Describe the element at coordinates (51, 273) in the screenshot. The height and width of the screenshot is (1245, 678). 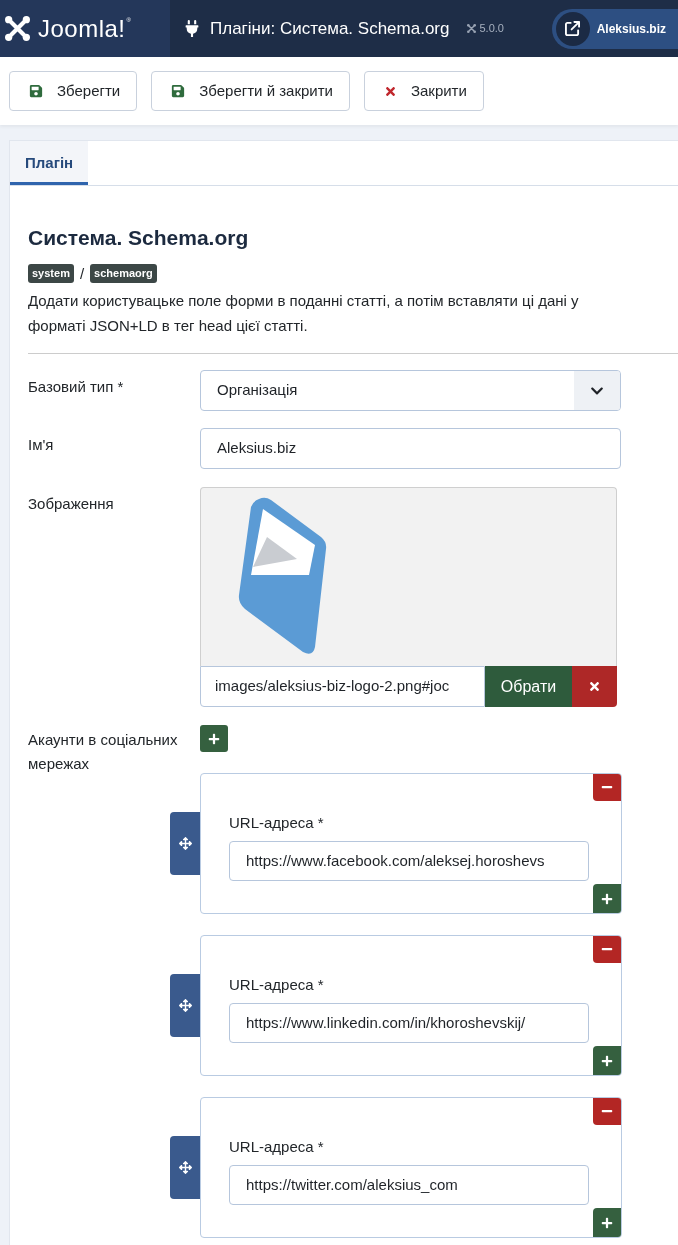
I see `plugin-tag: system` at that location.